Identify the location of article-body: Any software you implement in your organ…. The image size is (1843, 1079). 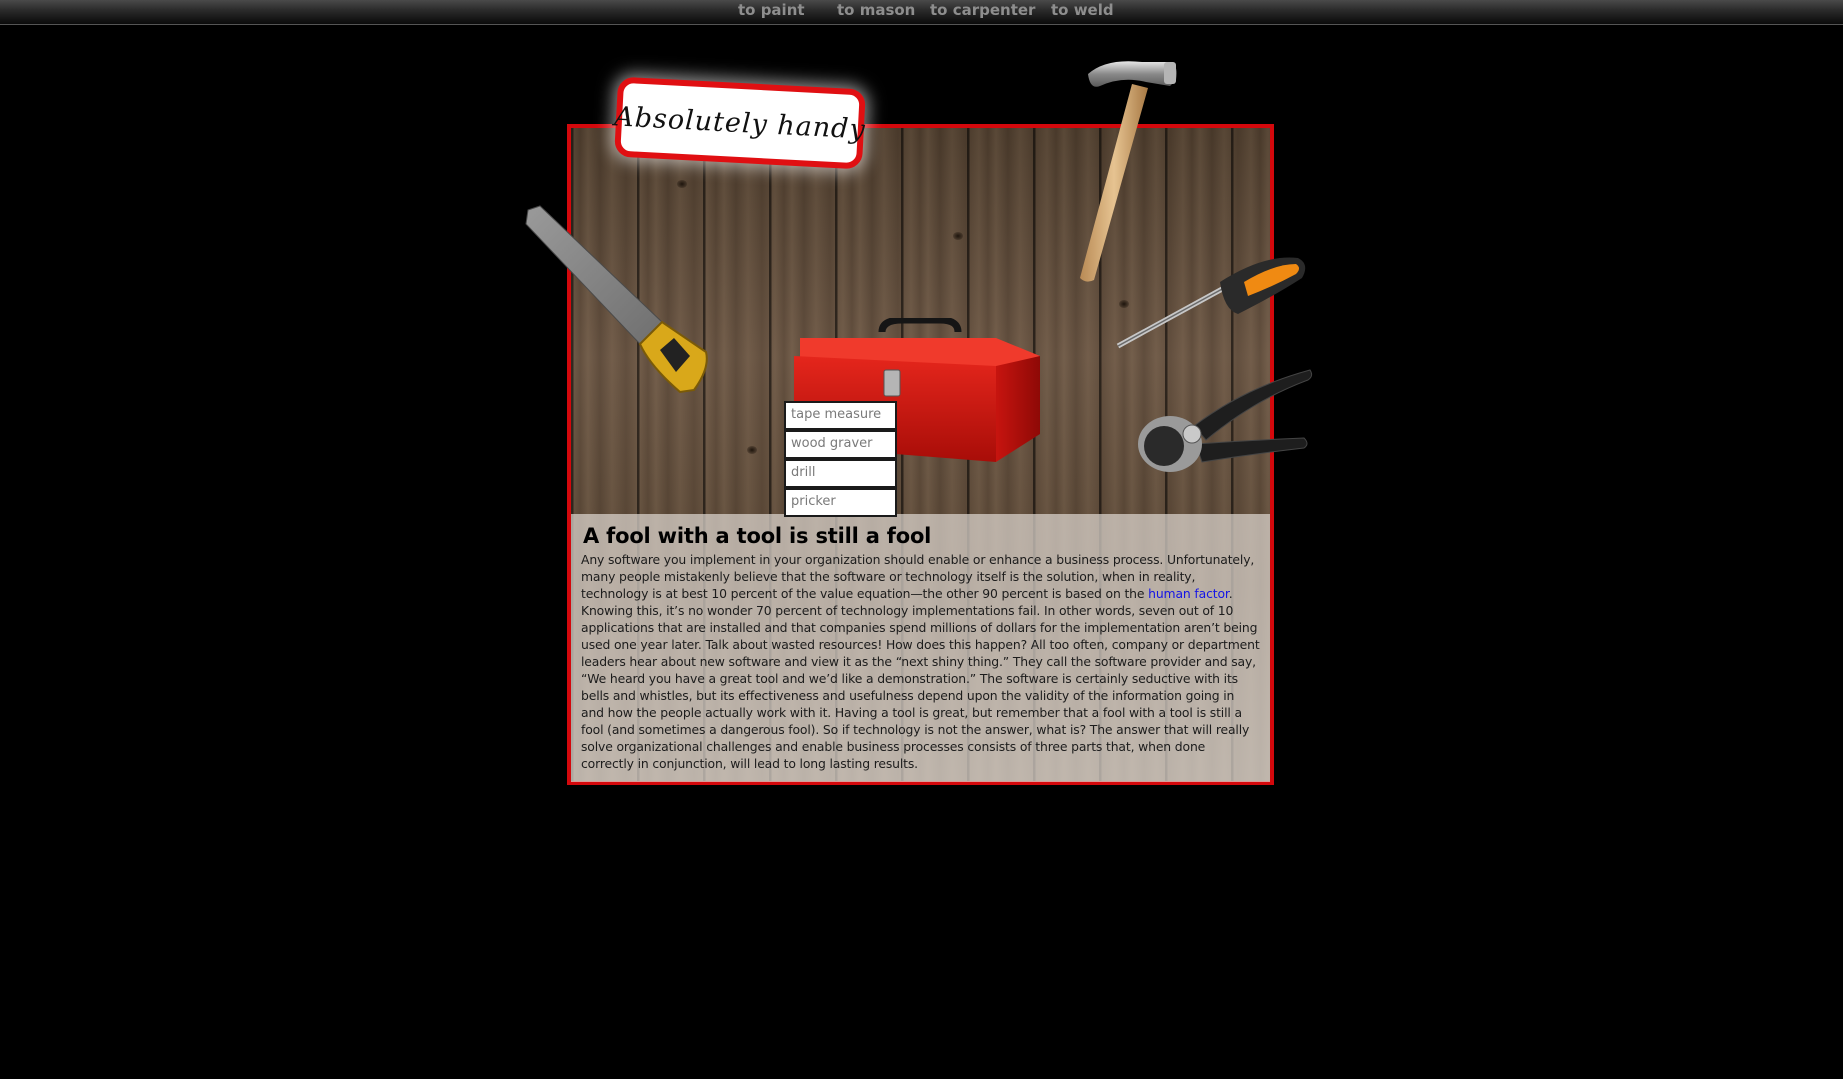
(920, 661).